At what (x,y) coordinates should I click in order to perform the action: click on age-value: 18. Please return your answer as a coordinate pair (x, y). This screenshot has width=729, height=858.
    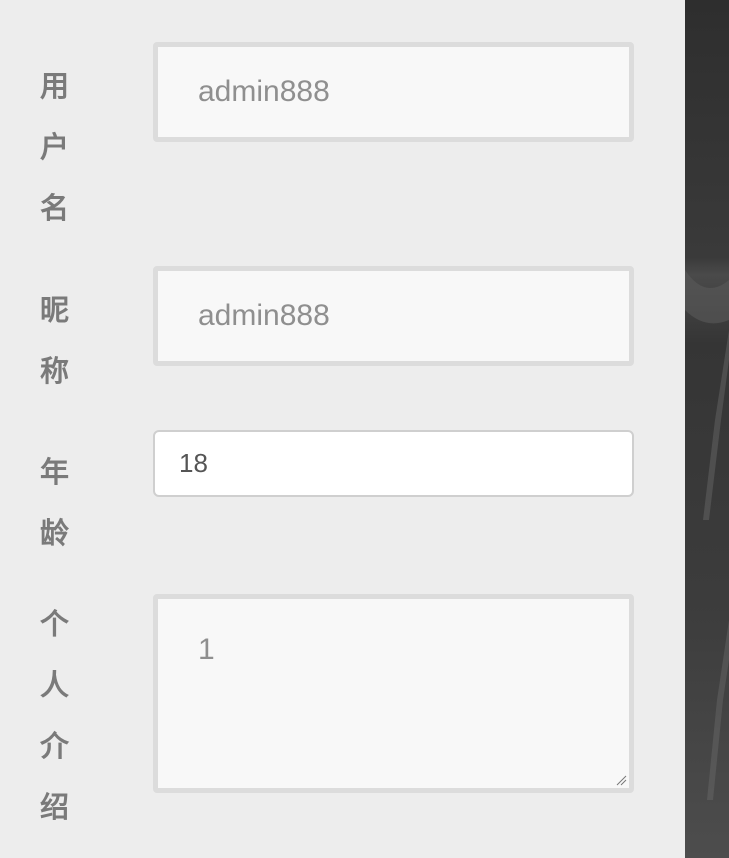
    Looking at the image, I should click on (193, 463).